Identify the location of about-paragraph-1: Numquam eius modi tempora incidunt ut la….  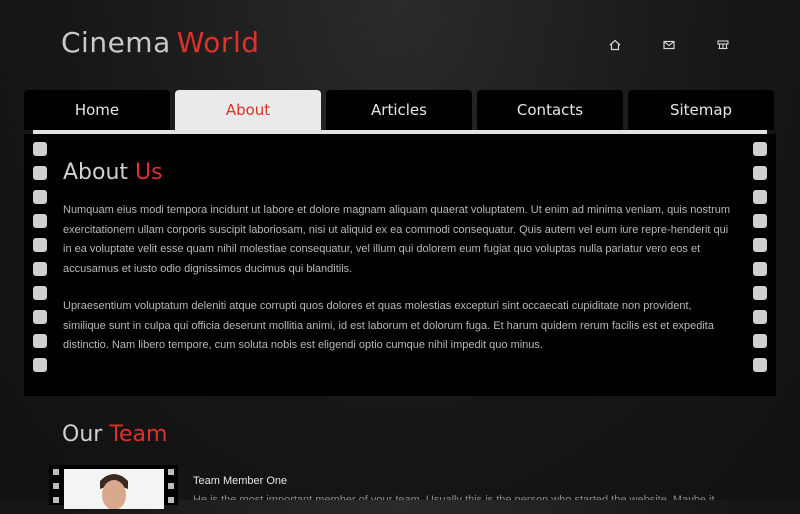
(397, 239).